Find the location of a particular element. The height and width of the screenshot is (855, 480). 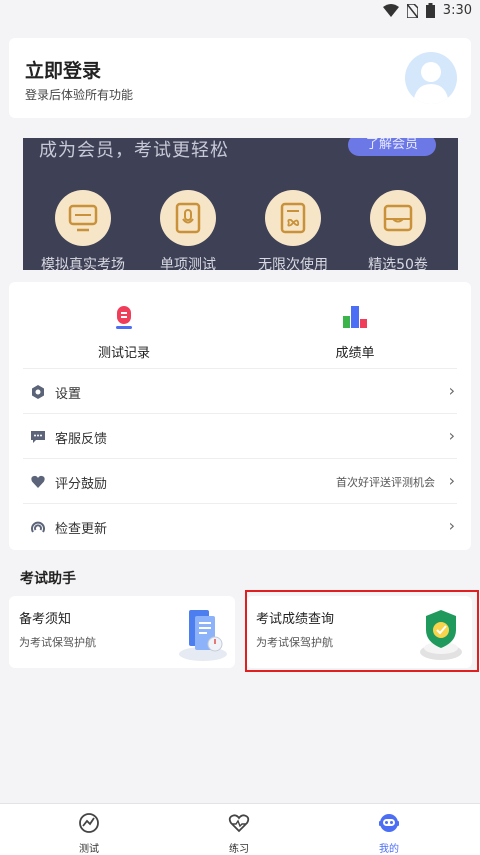

menu-item-label: 检查更新 is located at coordinates (81, 529).